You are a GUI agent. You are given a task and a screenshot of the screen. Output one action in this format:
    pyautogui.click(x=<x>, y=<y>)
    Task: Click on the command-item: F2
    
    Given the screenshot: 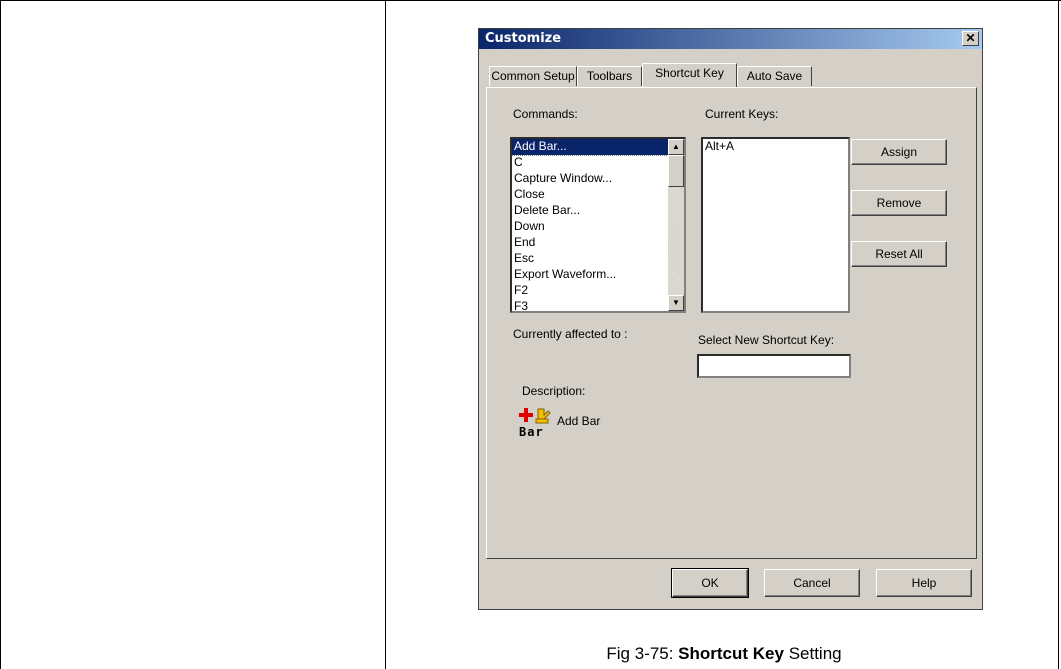 What is the action you would take?
    pyautogui.click(x=598, y=291)
    